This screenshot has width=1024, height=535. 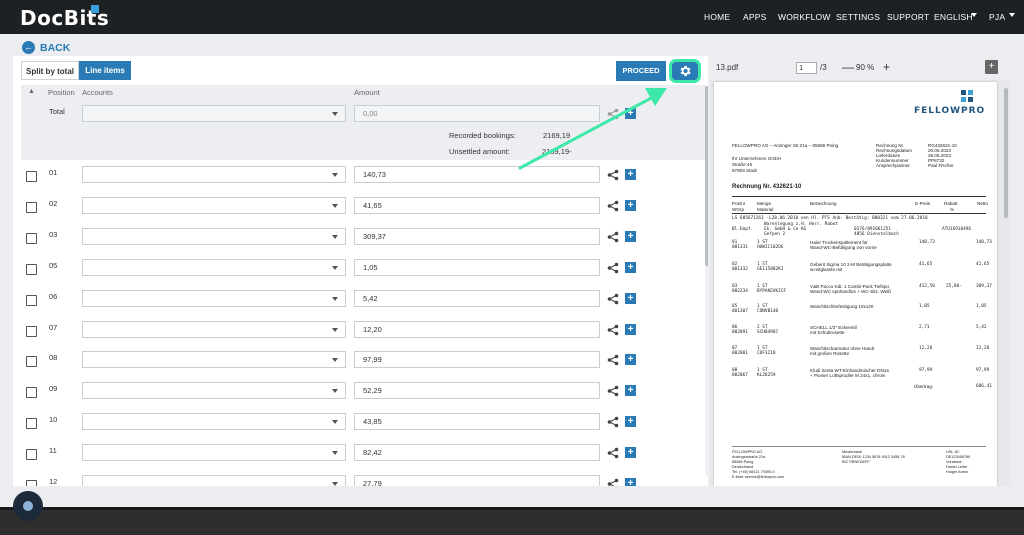 What do you see at coordinates (50, 70) in the screenshot?
I see `tab-split-by-total: Split by total` at bounding box center [50, 70].